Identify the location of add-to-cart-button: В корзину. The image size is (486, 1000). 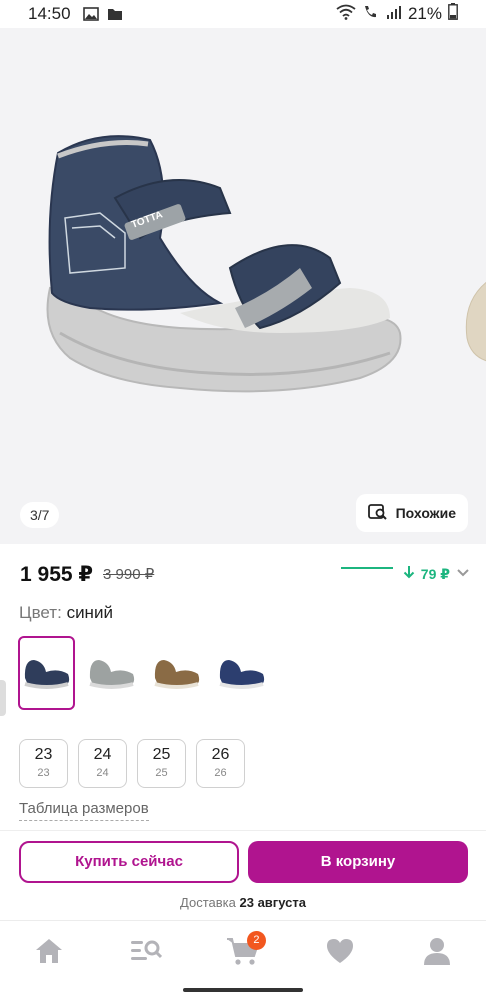
(358, 862).